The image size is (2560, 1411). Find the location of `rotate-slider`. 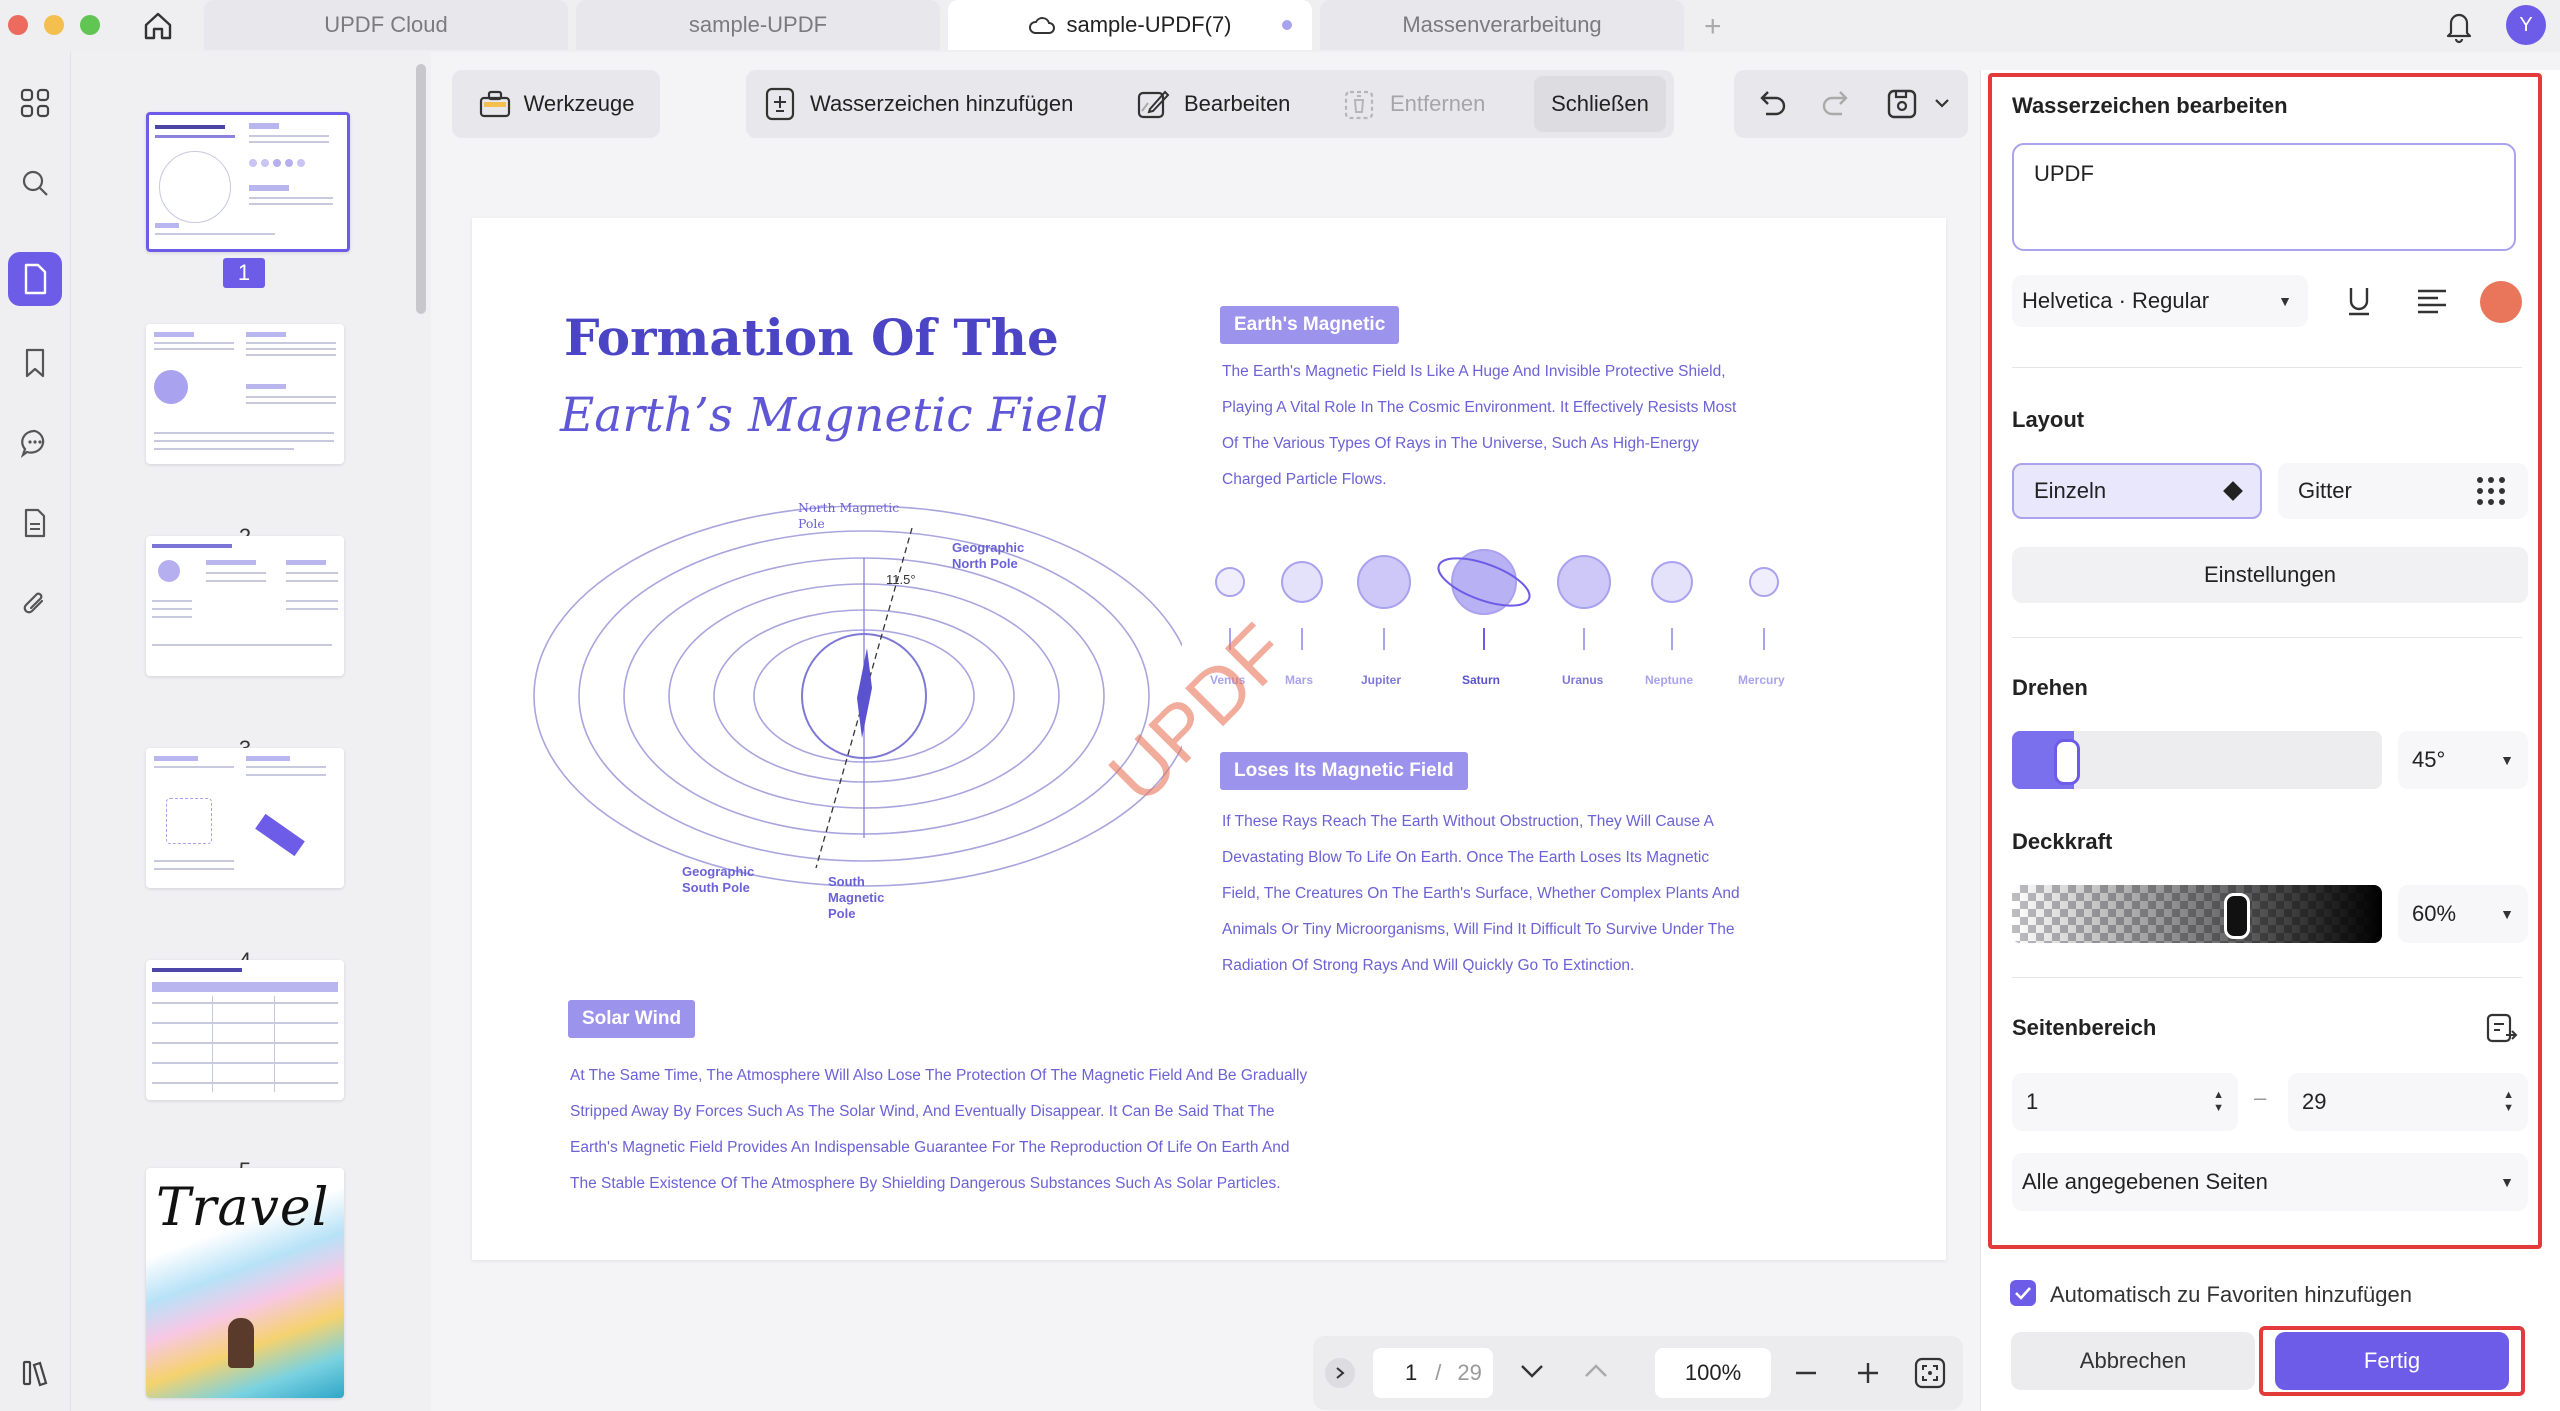

rotate-slider is located at coordinates (2197, 760).